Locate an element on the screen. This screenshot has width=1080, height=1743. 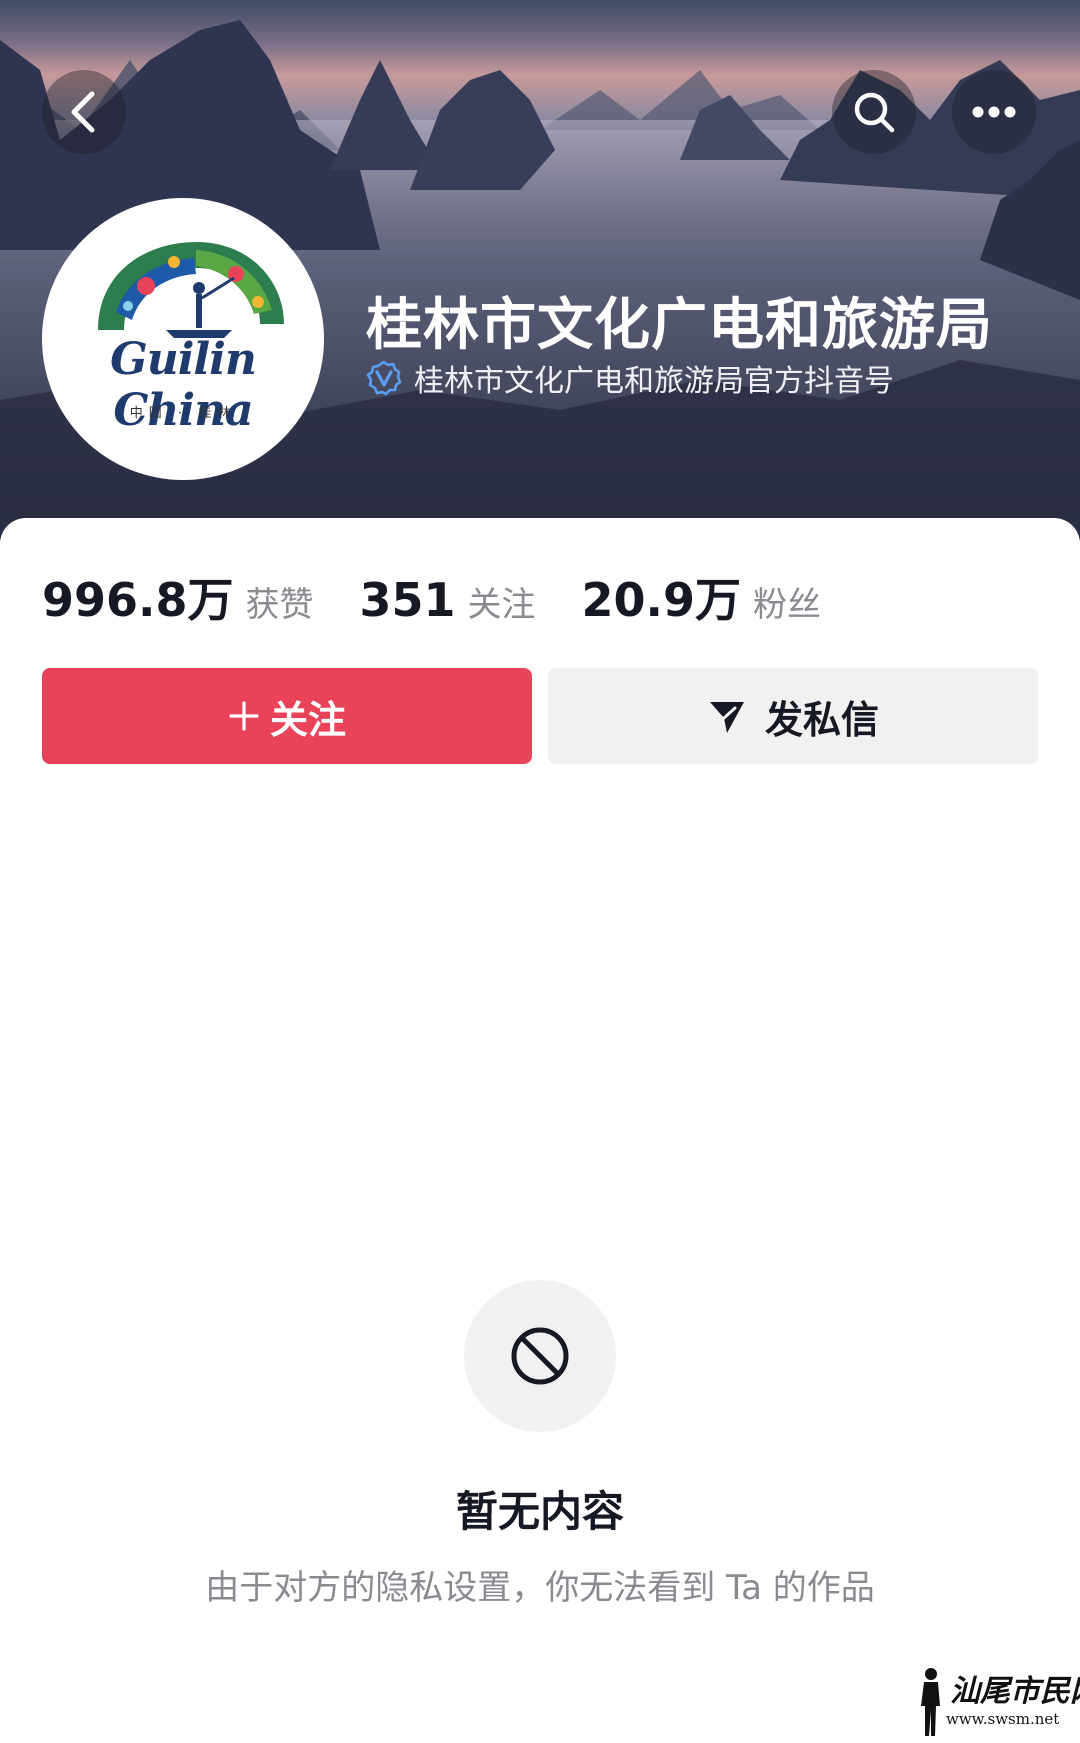
stat-likes: 996.8万 获赞 is located at coordinates (178, 597).